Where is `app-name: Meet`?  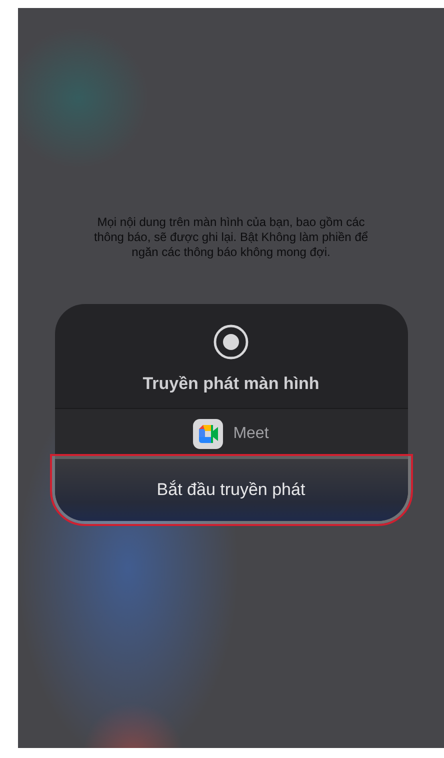 app-name: Meet is located at coordinates (251, 434).